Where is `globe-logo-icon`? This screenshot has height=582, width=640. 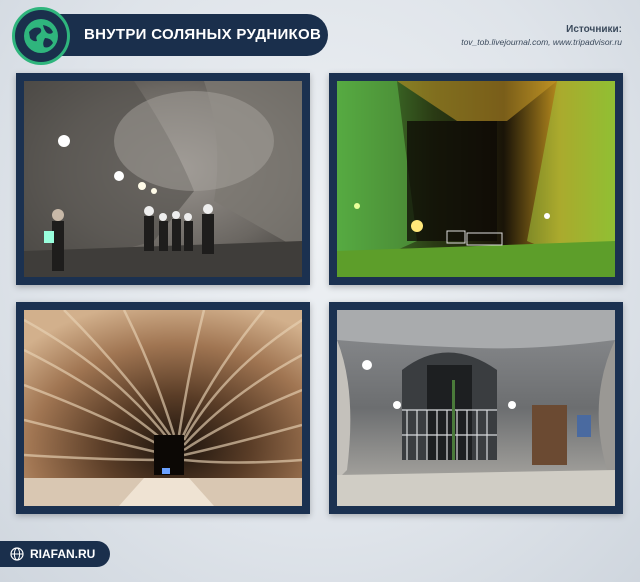
globe-logo-icon is located at coordinates (41, 36).